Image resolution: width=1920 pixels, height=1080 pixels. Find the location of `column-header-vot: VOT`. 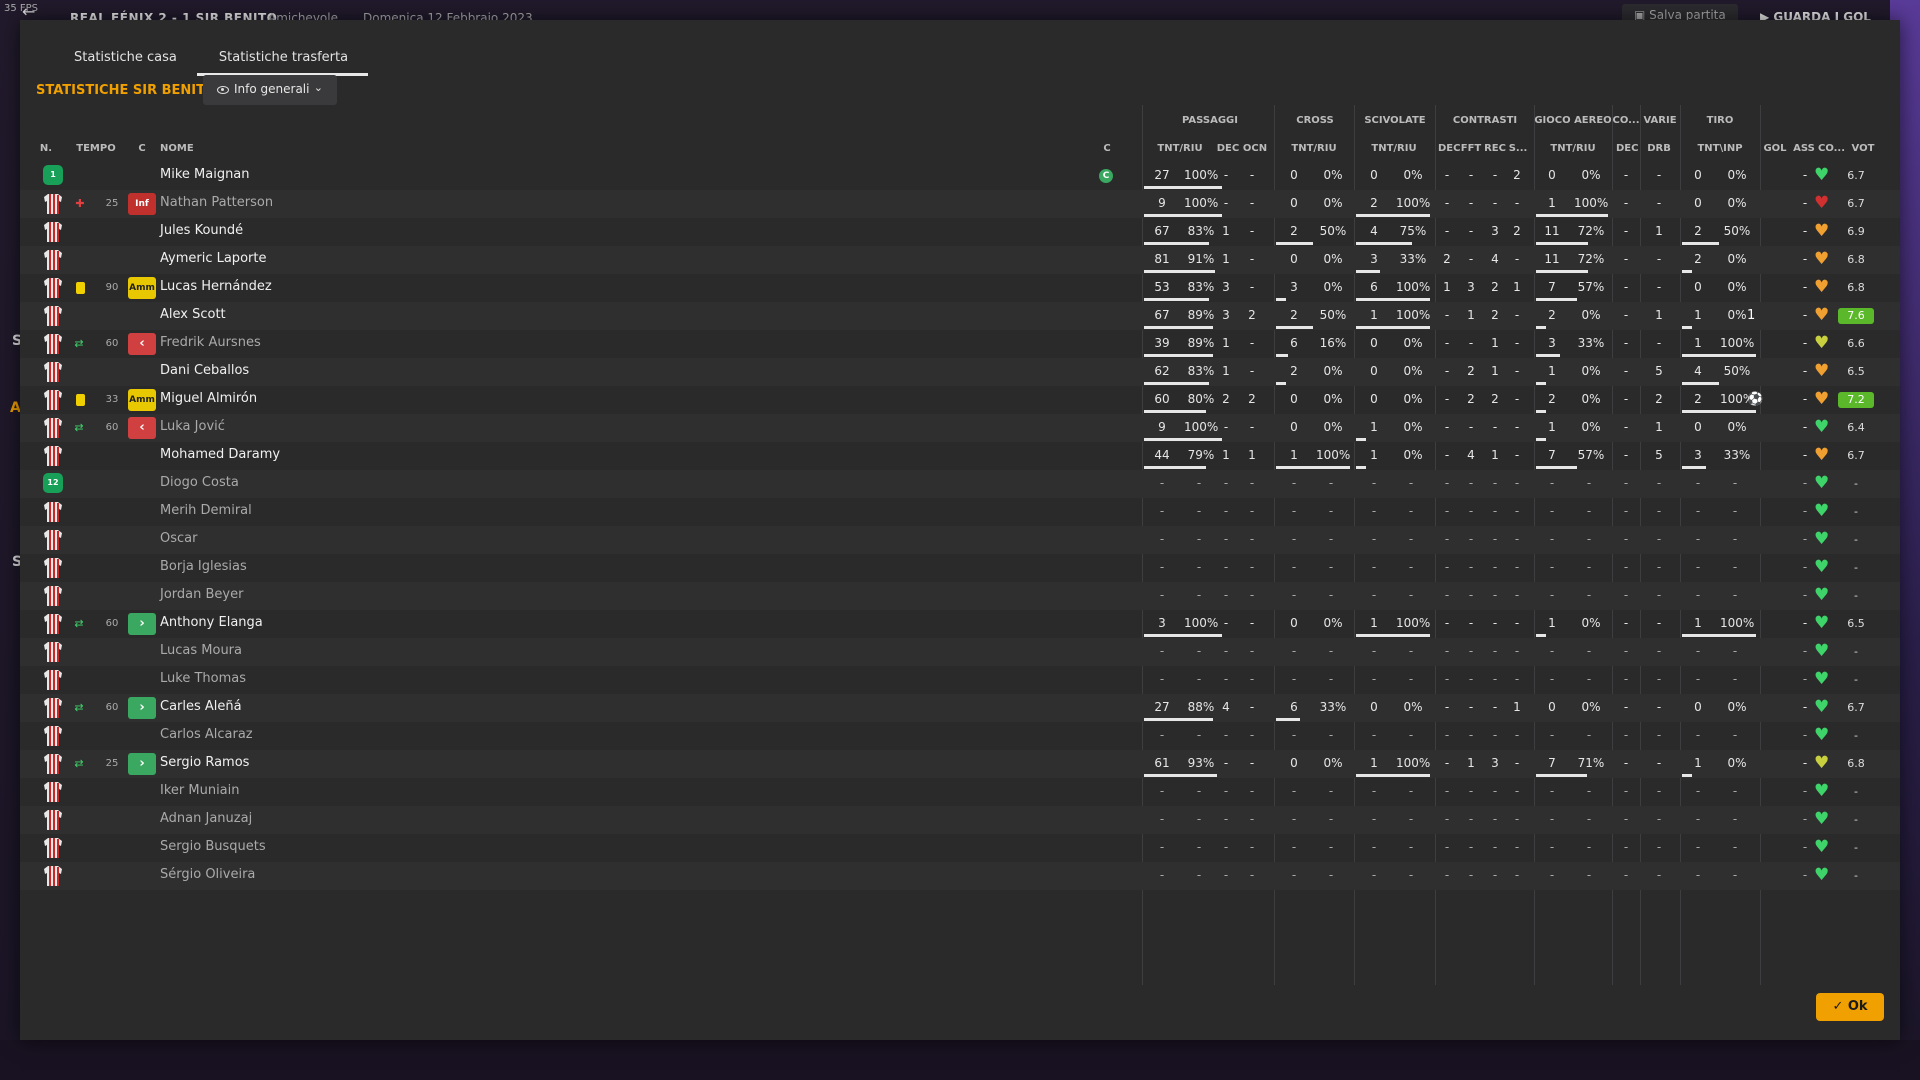

column-header-vot: VOT is located at coordinates (1863, 148).